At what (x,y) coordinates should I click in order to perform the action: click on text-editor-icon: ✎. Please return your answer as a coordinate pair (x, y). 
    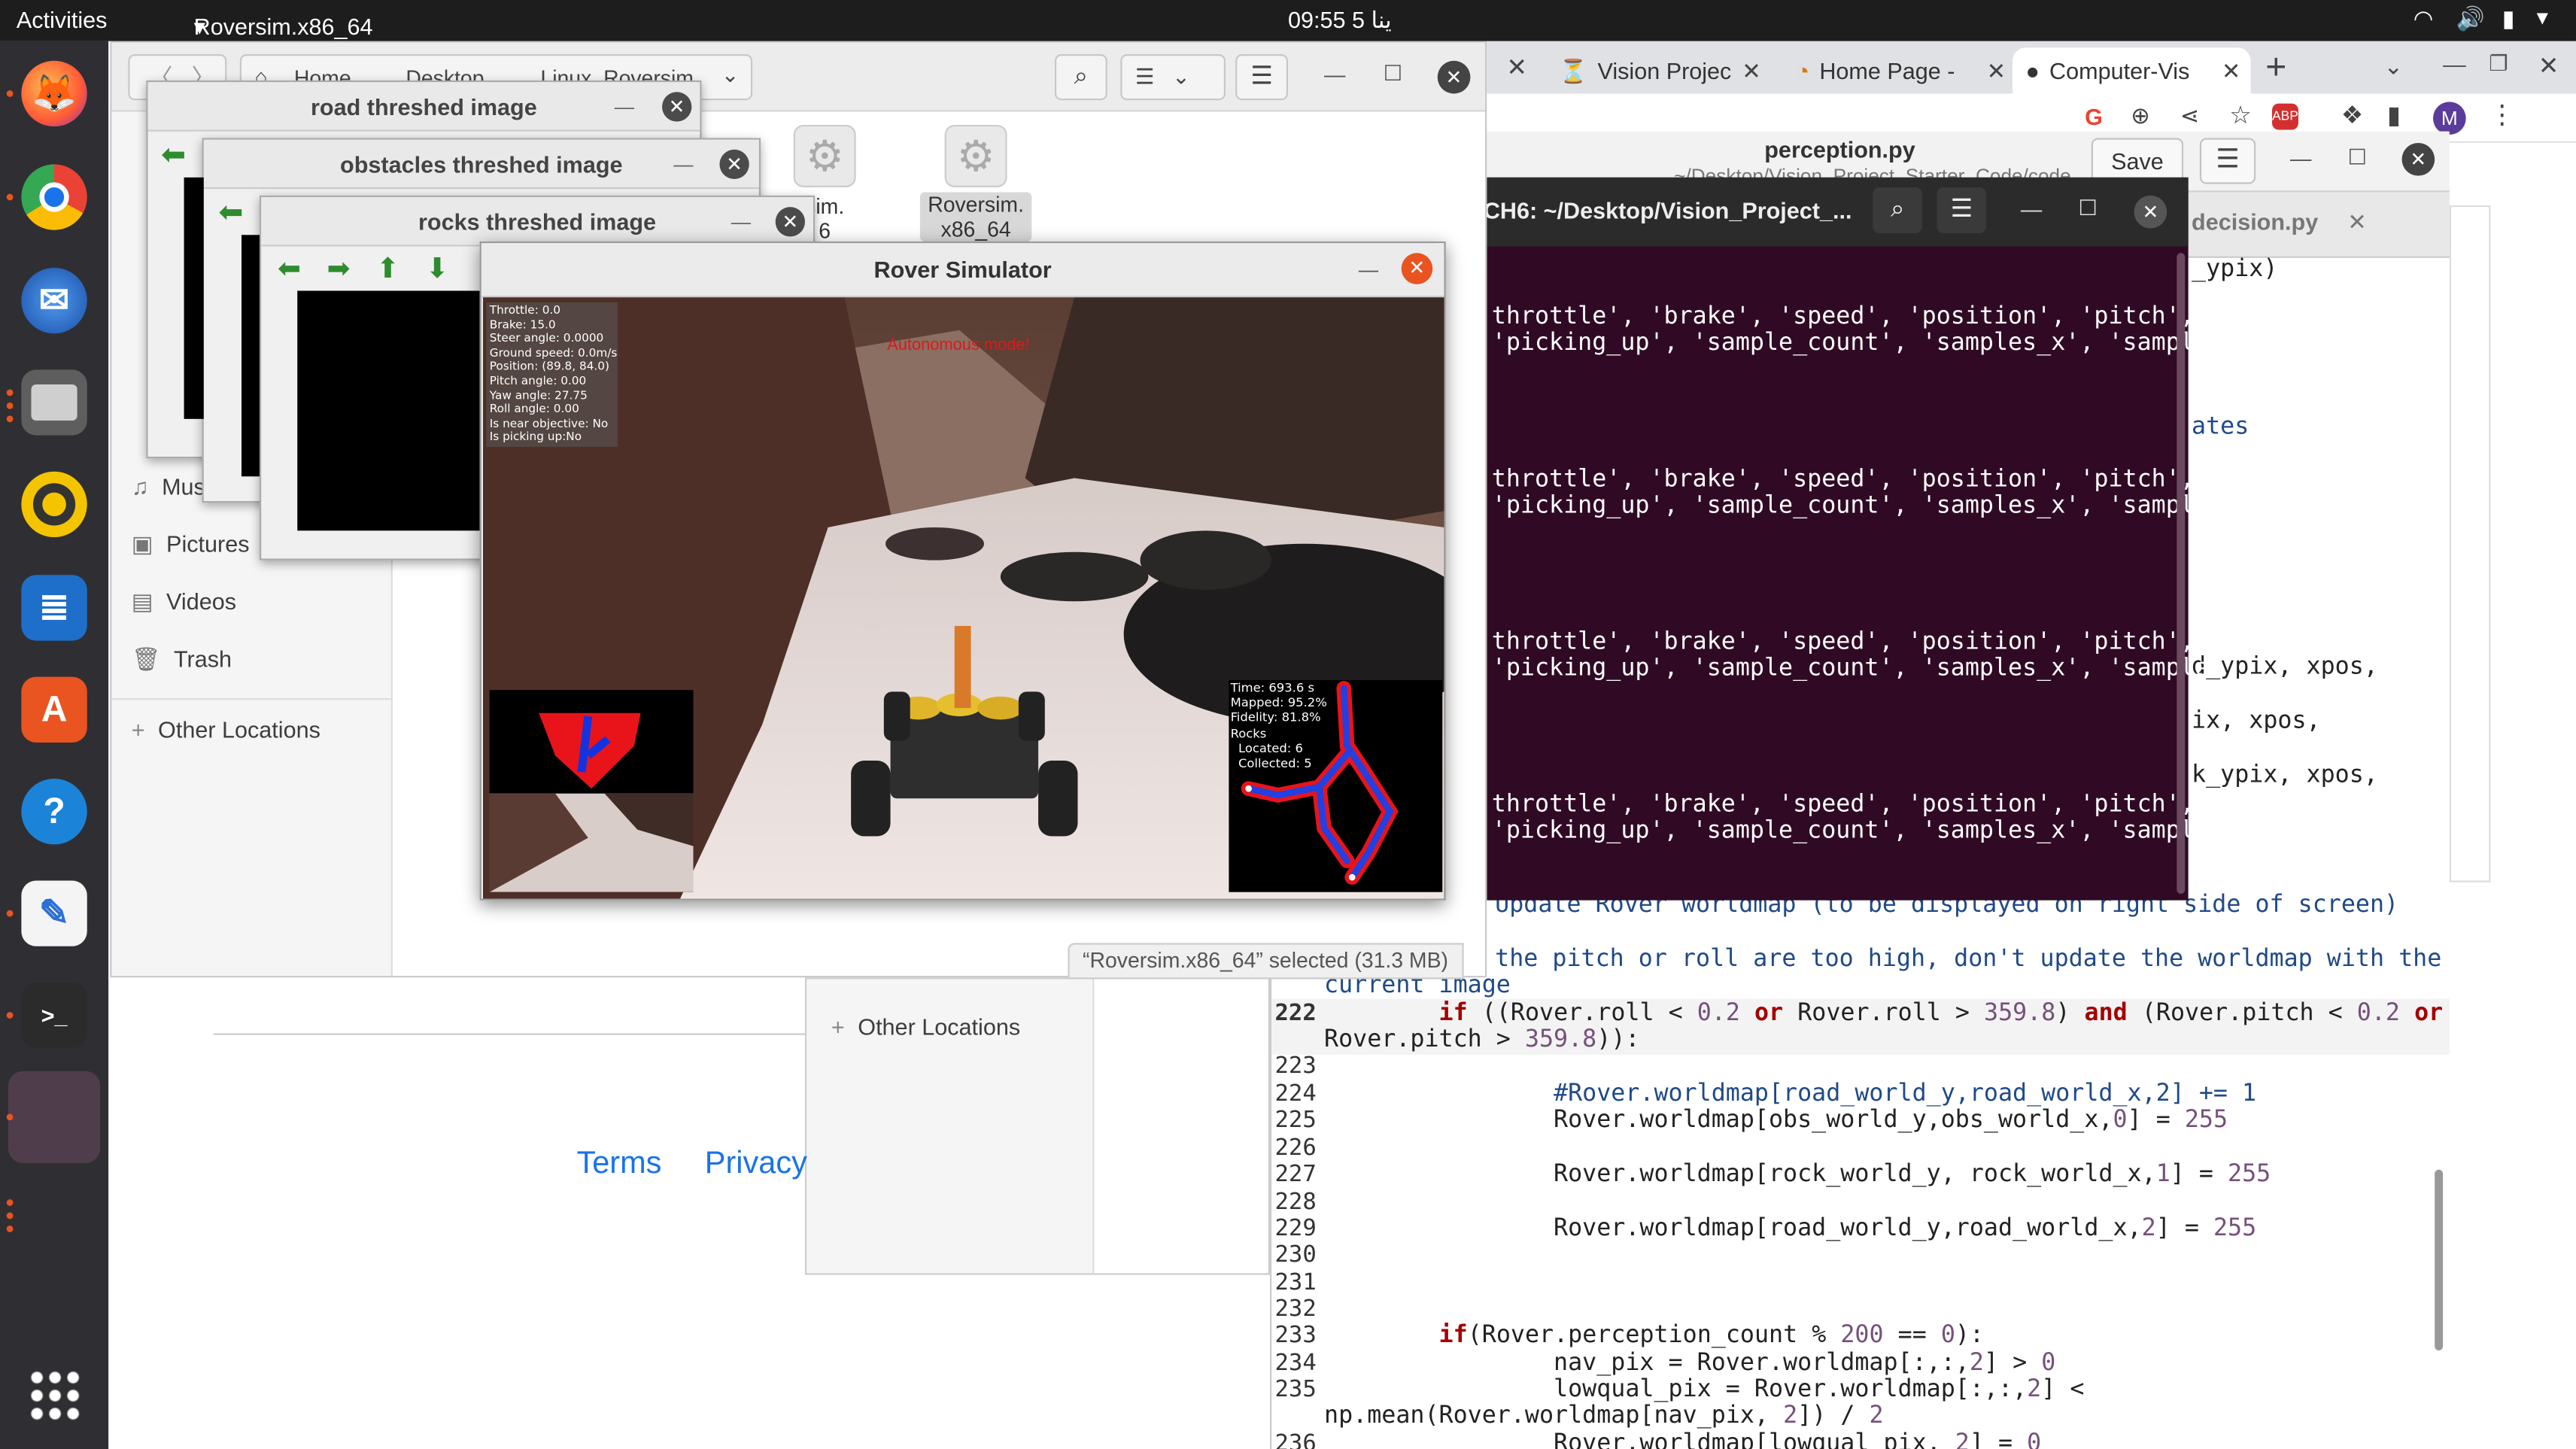
    Looking at the image, I should click on (54, 913).